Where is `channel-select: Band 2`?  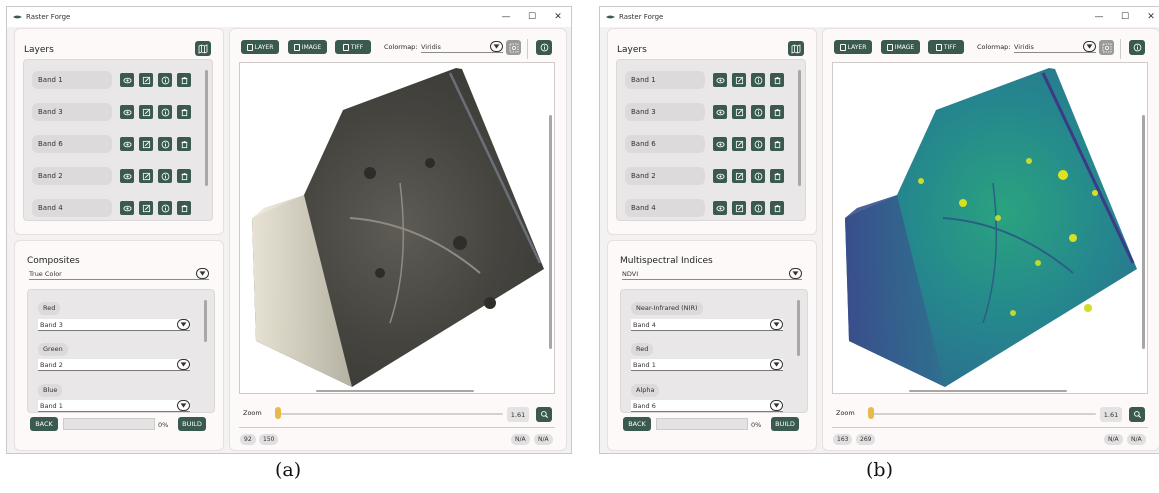
channel-select: Band 2 is located at coordinates (114, 365).